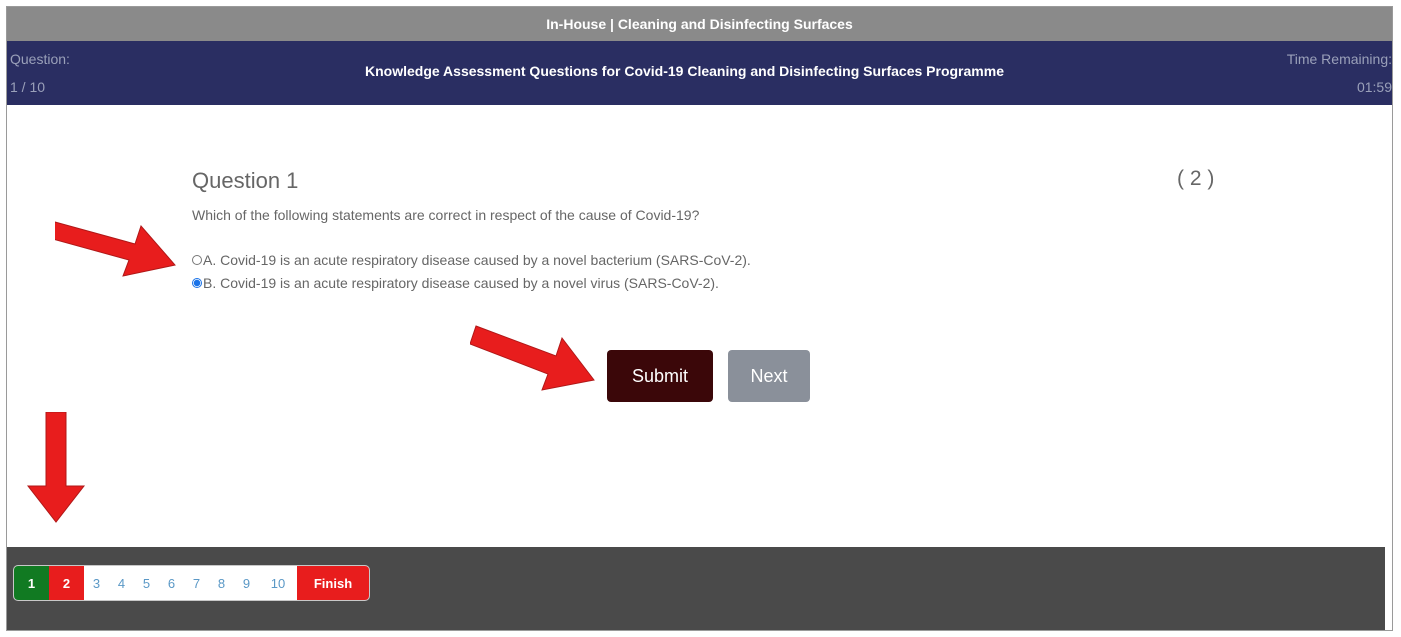 The image size is (1401, 637). What do you see at coordinates (1374, 87) in the screenshot?
I see `time-remaining-value: 01:59` at bounding box center [1374, 87].